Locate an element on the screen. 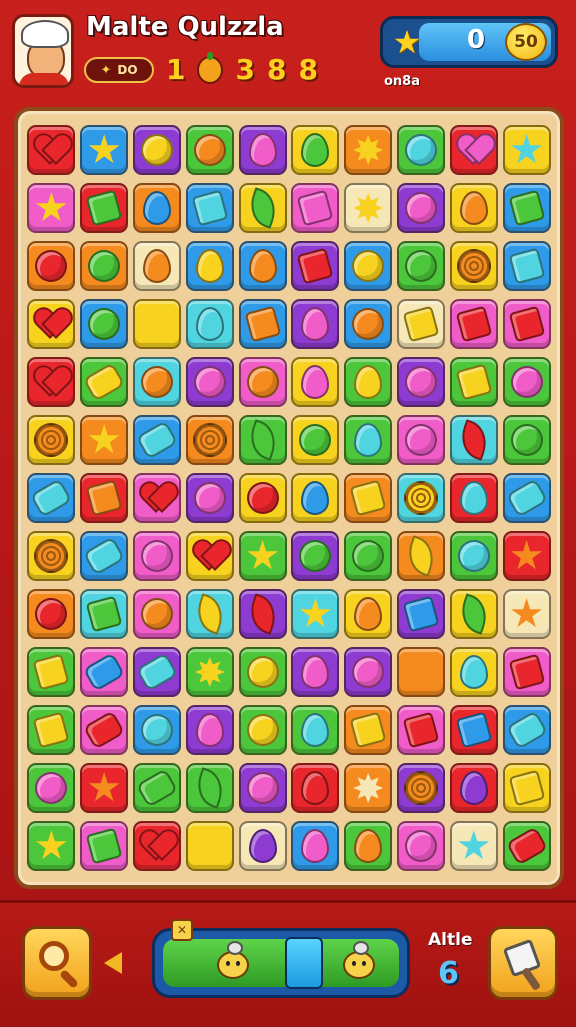 The width and height of the screenshot is (576, 1027). chef-avatar is located at coordinates (43, 51).